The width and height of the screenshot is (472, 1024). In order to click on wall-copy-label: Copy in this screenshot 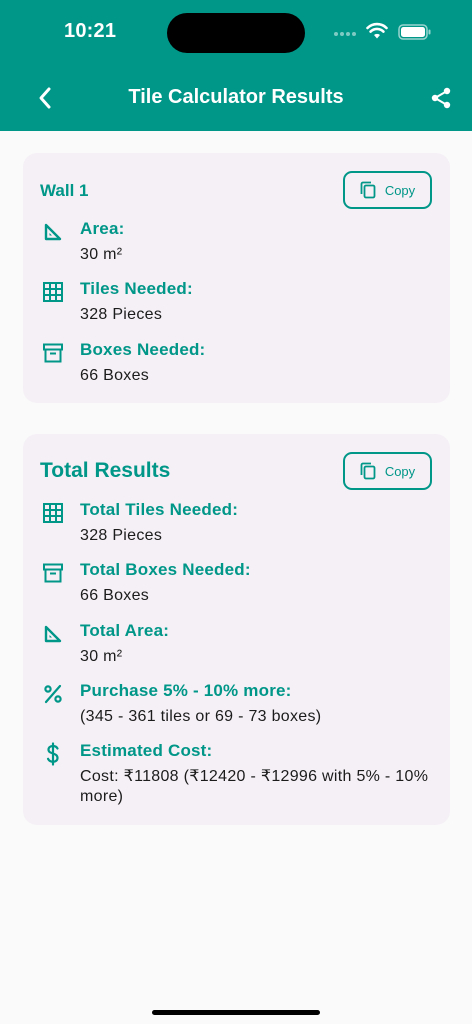, I will do `click(400, 190)`.